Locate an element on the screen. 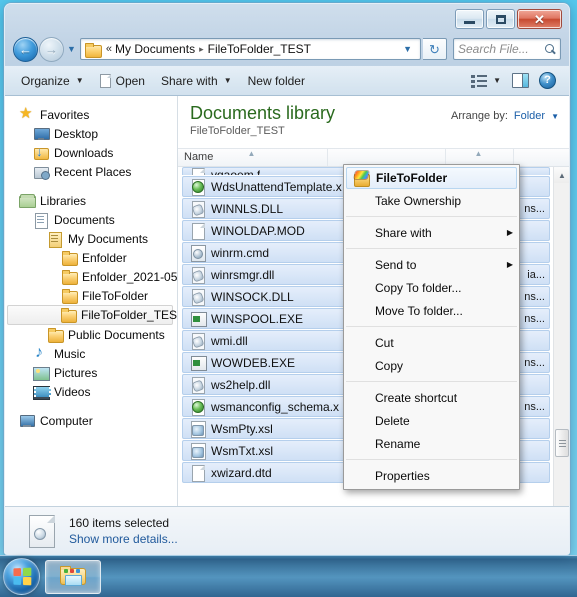 The height and width of the screenshot is (597, 577). sidebar-item-label: Enfolder_2021-05 is located at coordinates (129, 276).